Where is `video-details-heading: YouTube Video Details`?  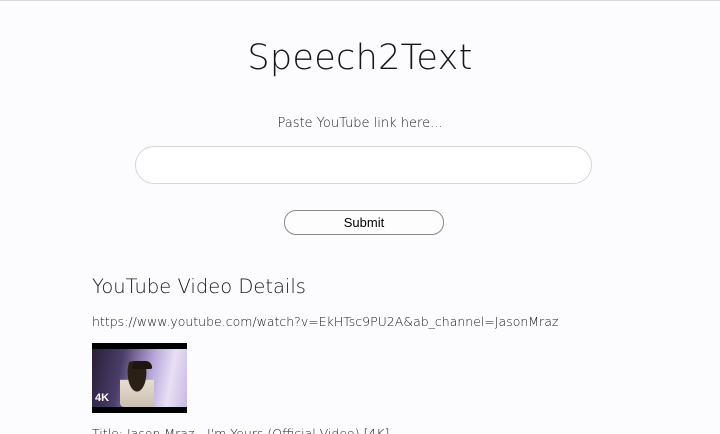 video-details-heading: YouTube Video Details is located at coordinates (199, 286).